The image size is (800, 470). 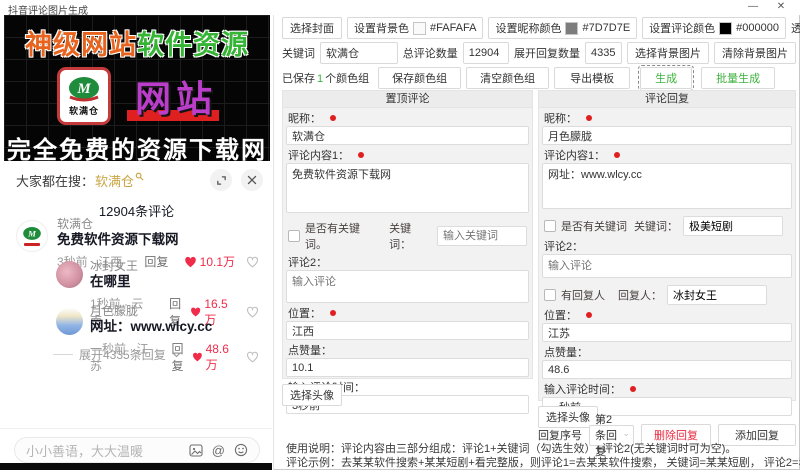 What do you see at coordinates (575, 155) in the screenshot?
I see `reply-content1-label: 评论内容1：` at bounding box center [575, 155].